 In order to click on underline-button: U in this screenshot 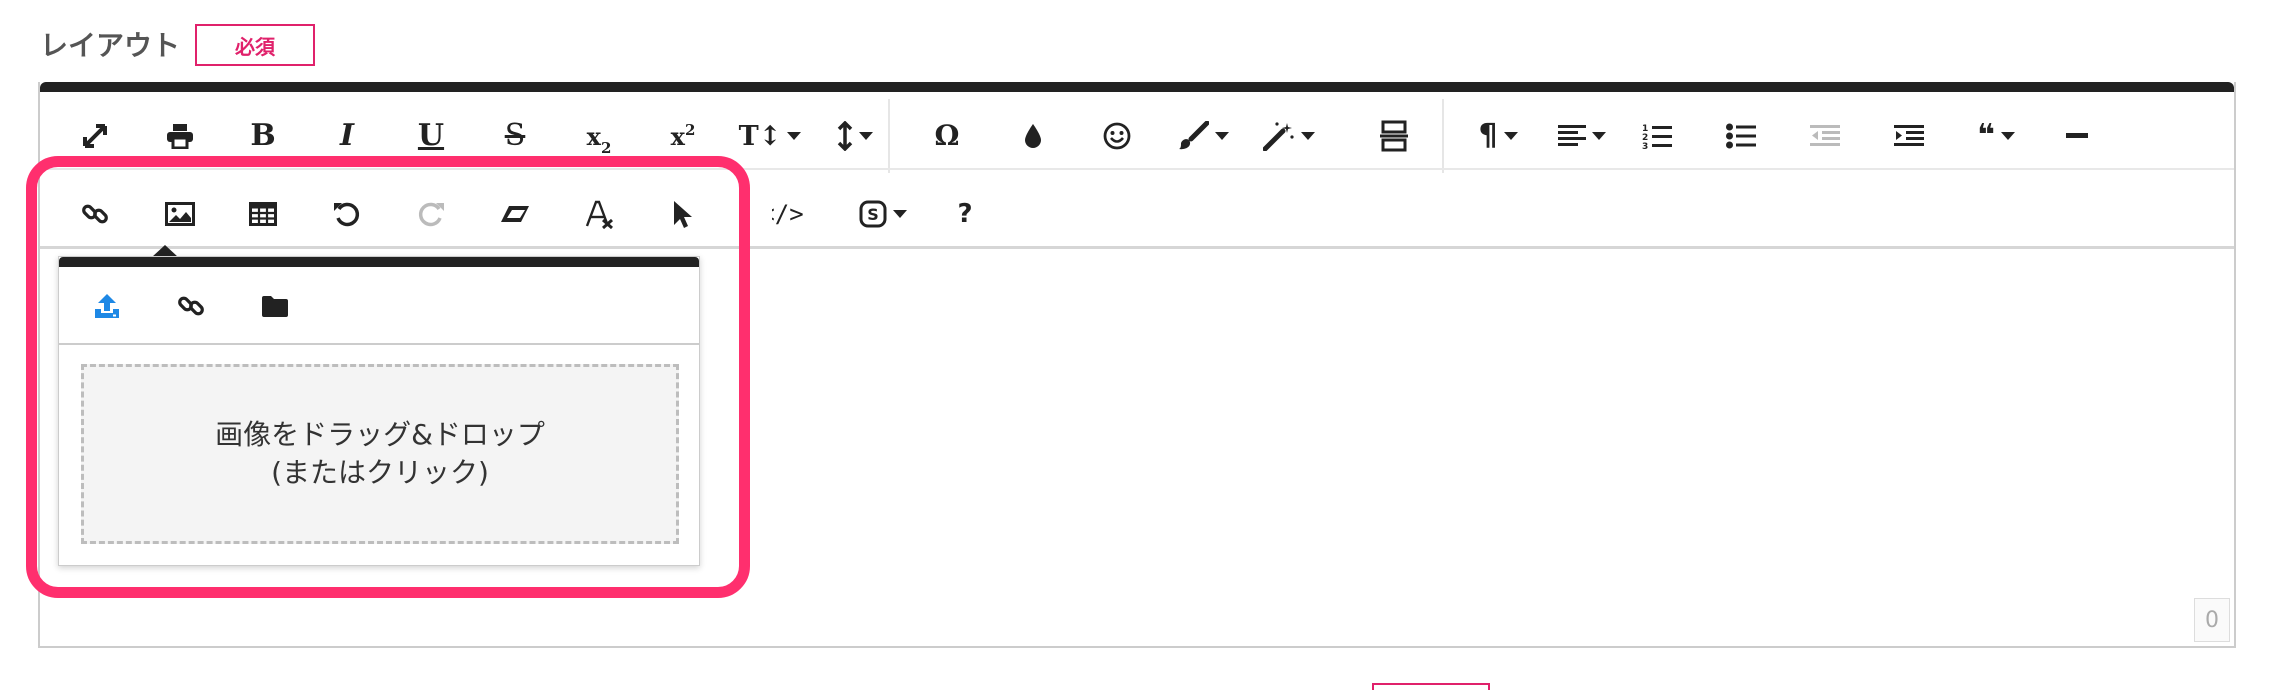, I will do `click(431, 136)`.